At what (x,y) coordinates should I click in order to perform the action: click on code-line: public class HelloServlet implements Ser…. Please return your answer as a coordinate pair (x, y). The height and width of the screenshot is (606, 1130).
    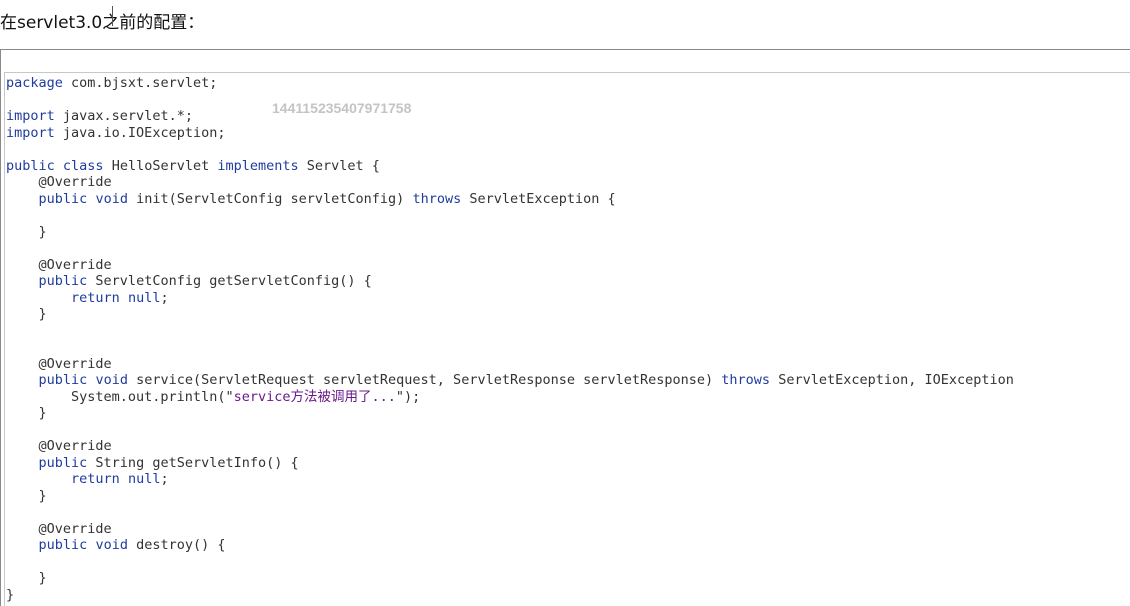
    Looking at the image, I should click on (193, 165).